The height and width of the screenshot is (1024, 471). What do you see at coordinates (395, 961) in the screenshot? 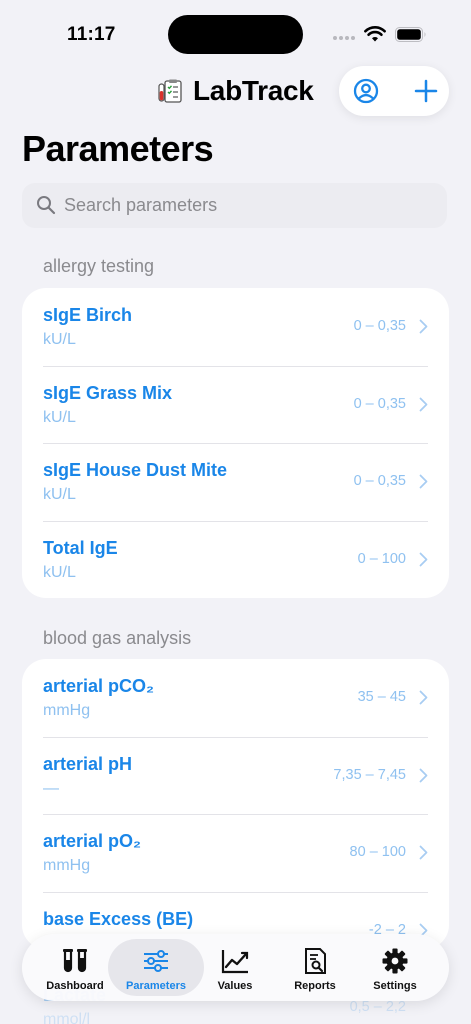
I see `gear-icon` at bounding box center [395, 961].